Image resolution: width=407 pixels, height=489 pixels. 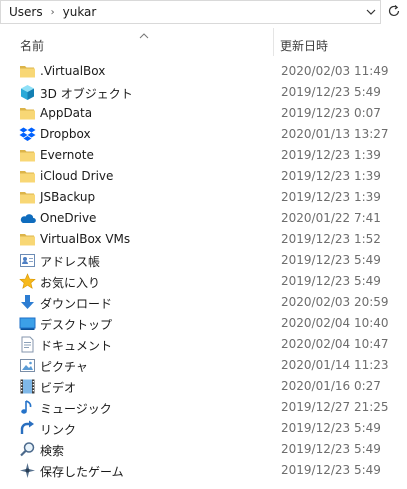 I want to click on item-name: JSBackup, so click(x=68, y=197).